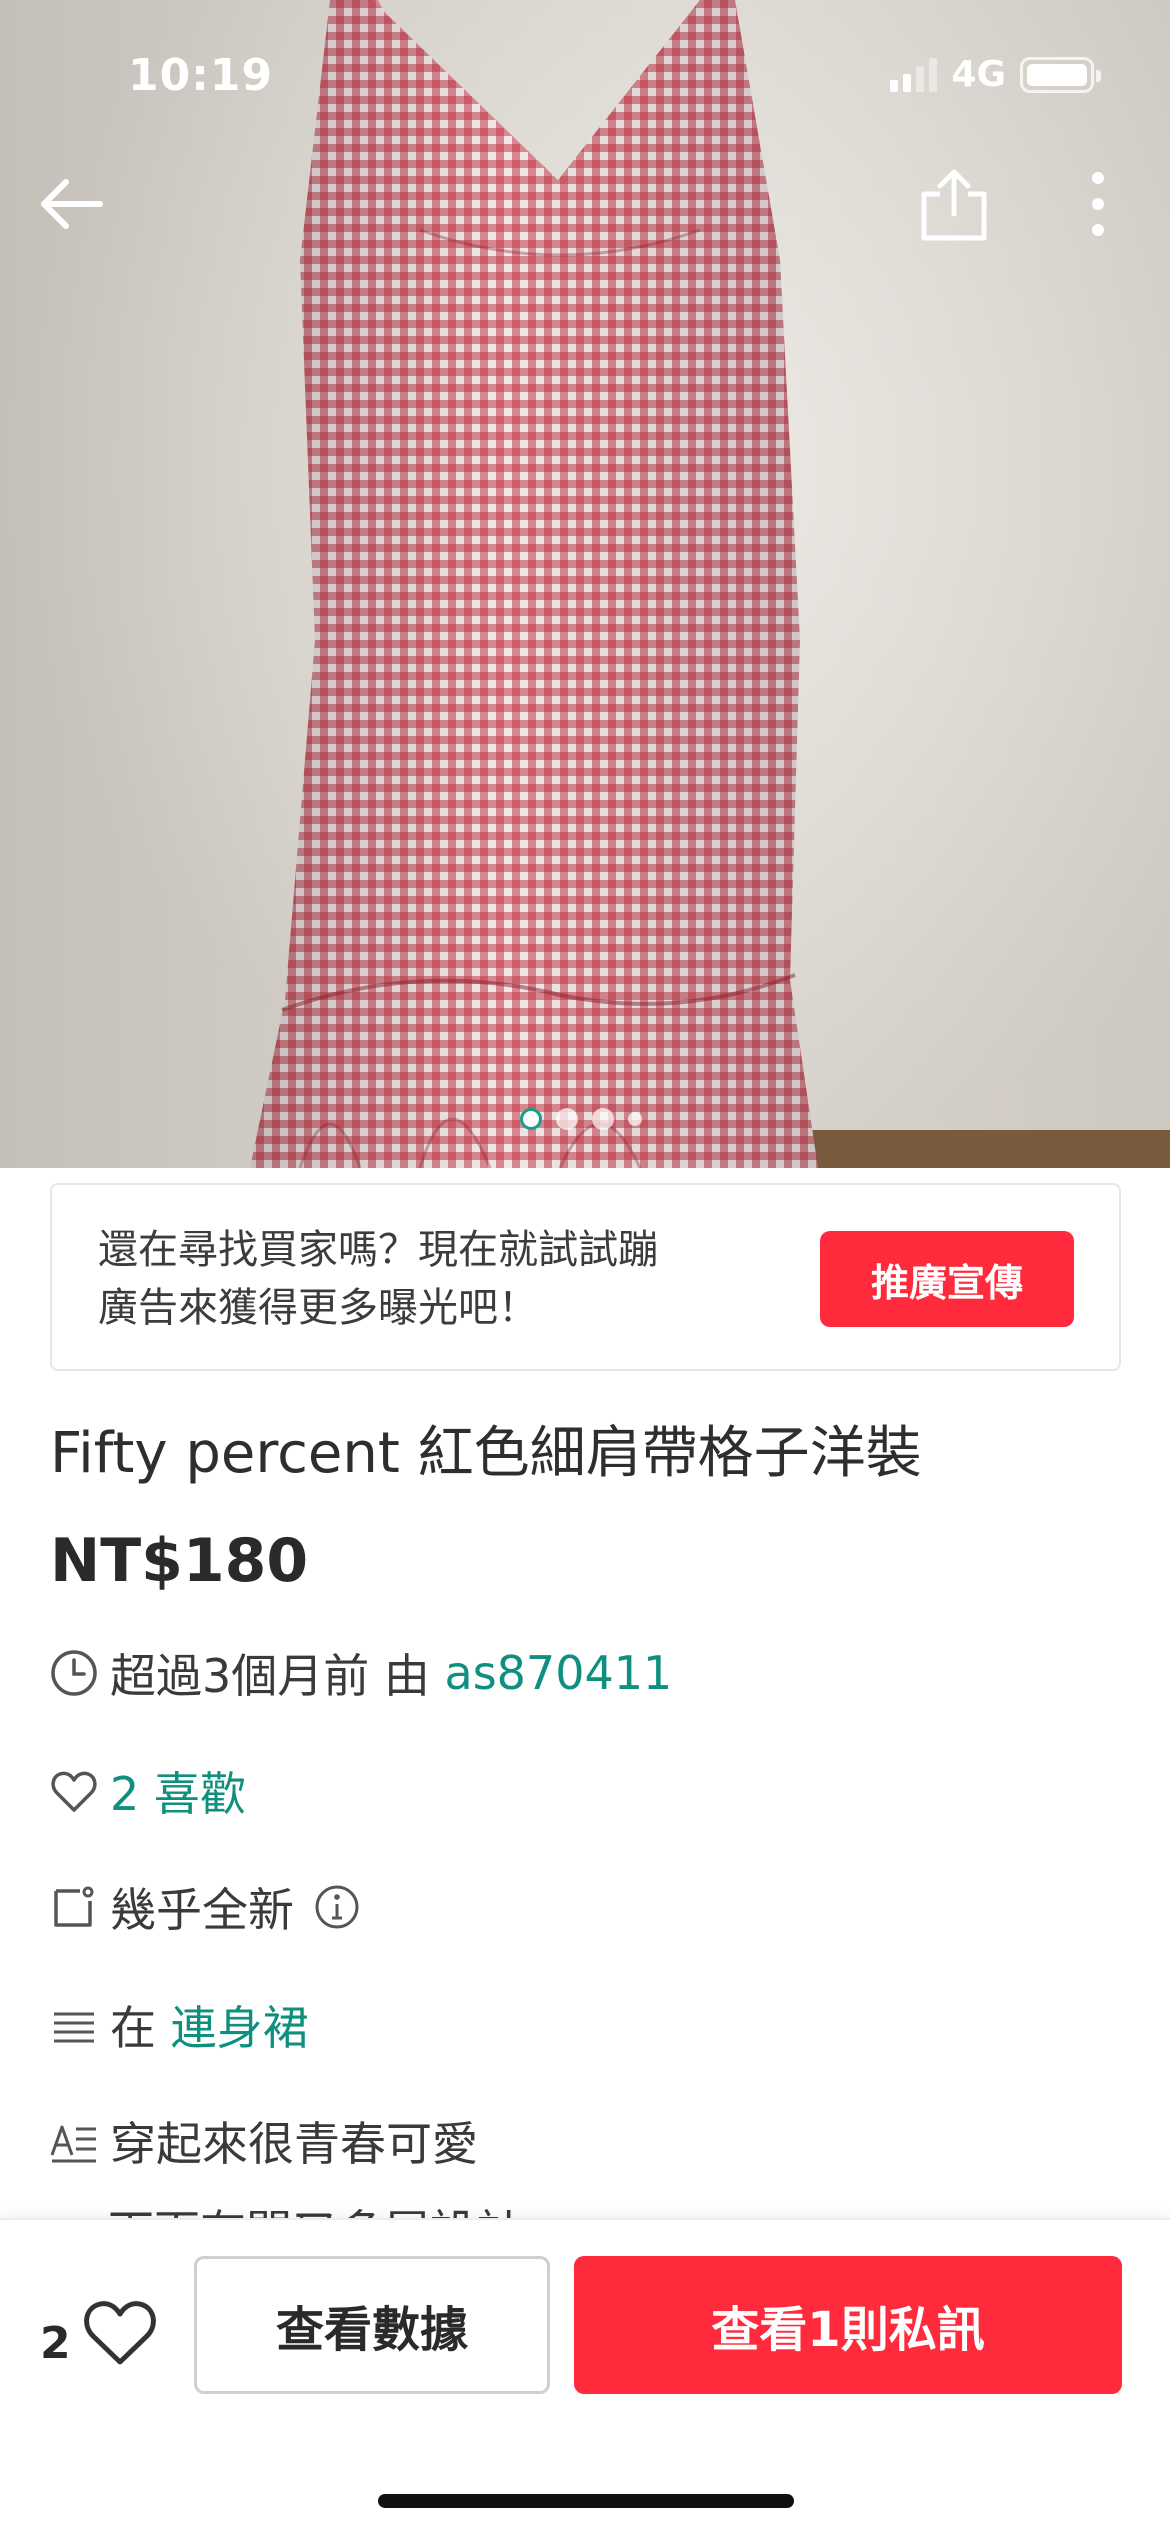  I want to click on seller-link: as870411, so click(559, 1673).